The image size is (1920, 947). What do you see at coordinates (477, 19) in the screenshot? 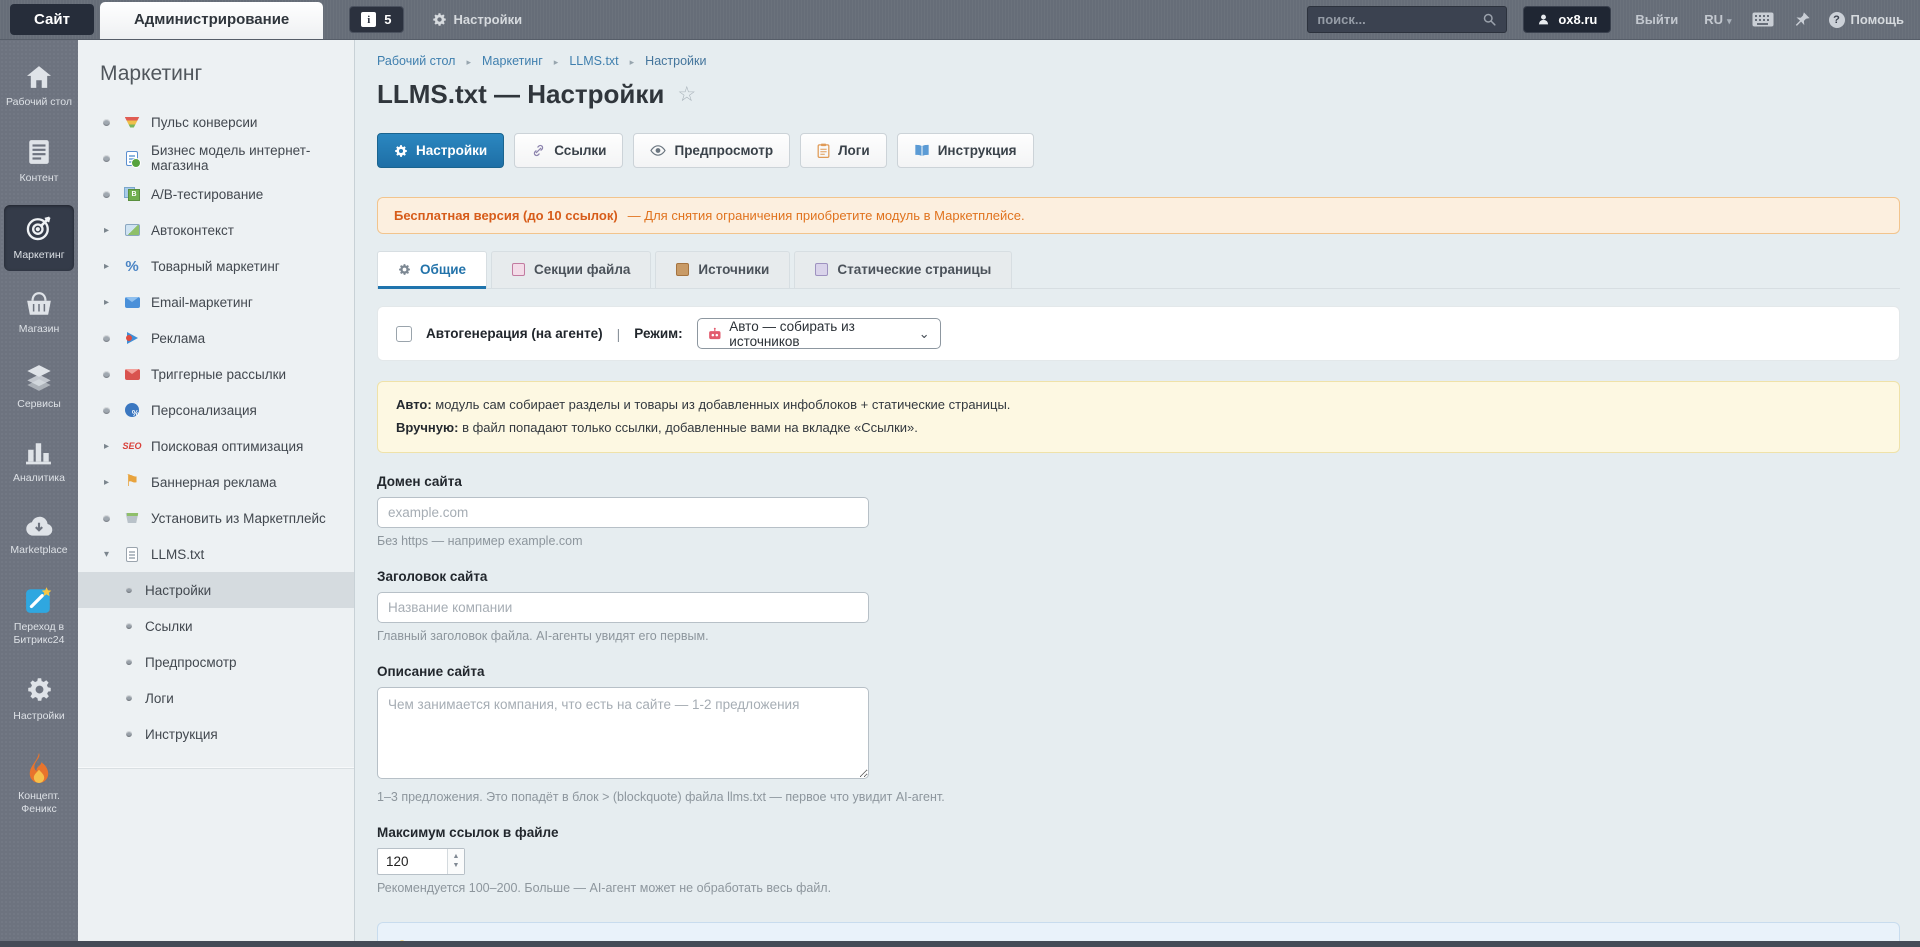
I see `topbar-settings-button: Настройки` at bounding box center [477, 19].